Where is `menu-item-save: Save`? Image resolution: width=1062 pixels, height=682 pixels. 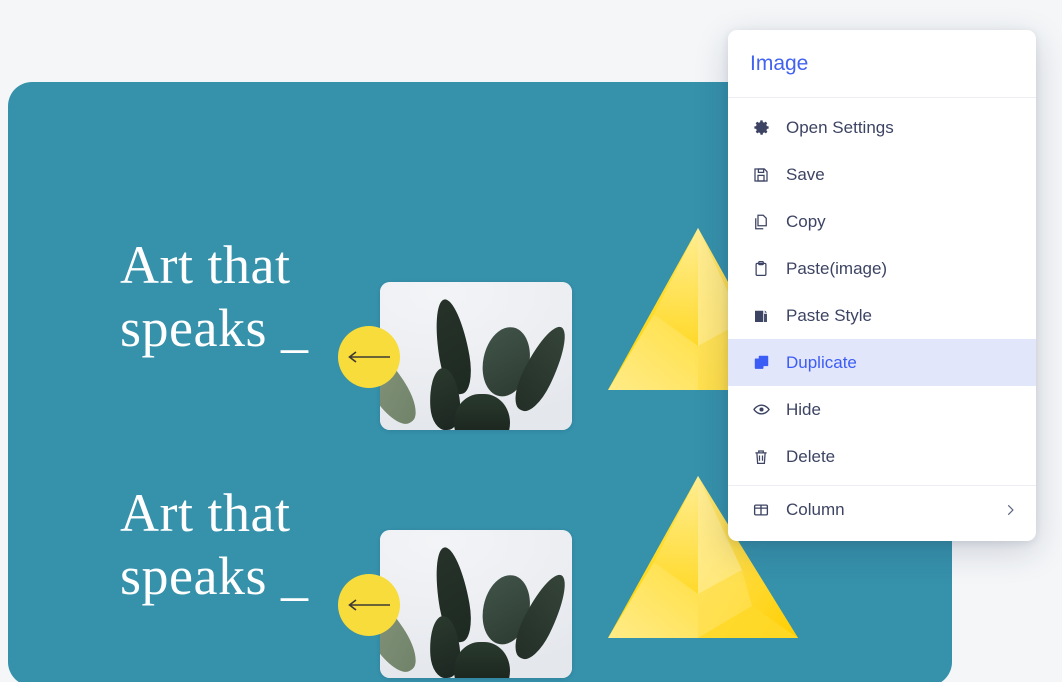 menu-item-save: Save is located at coordinates (882, 174).